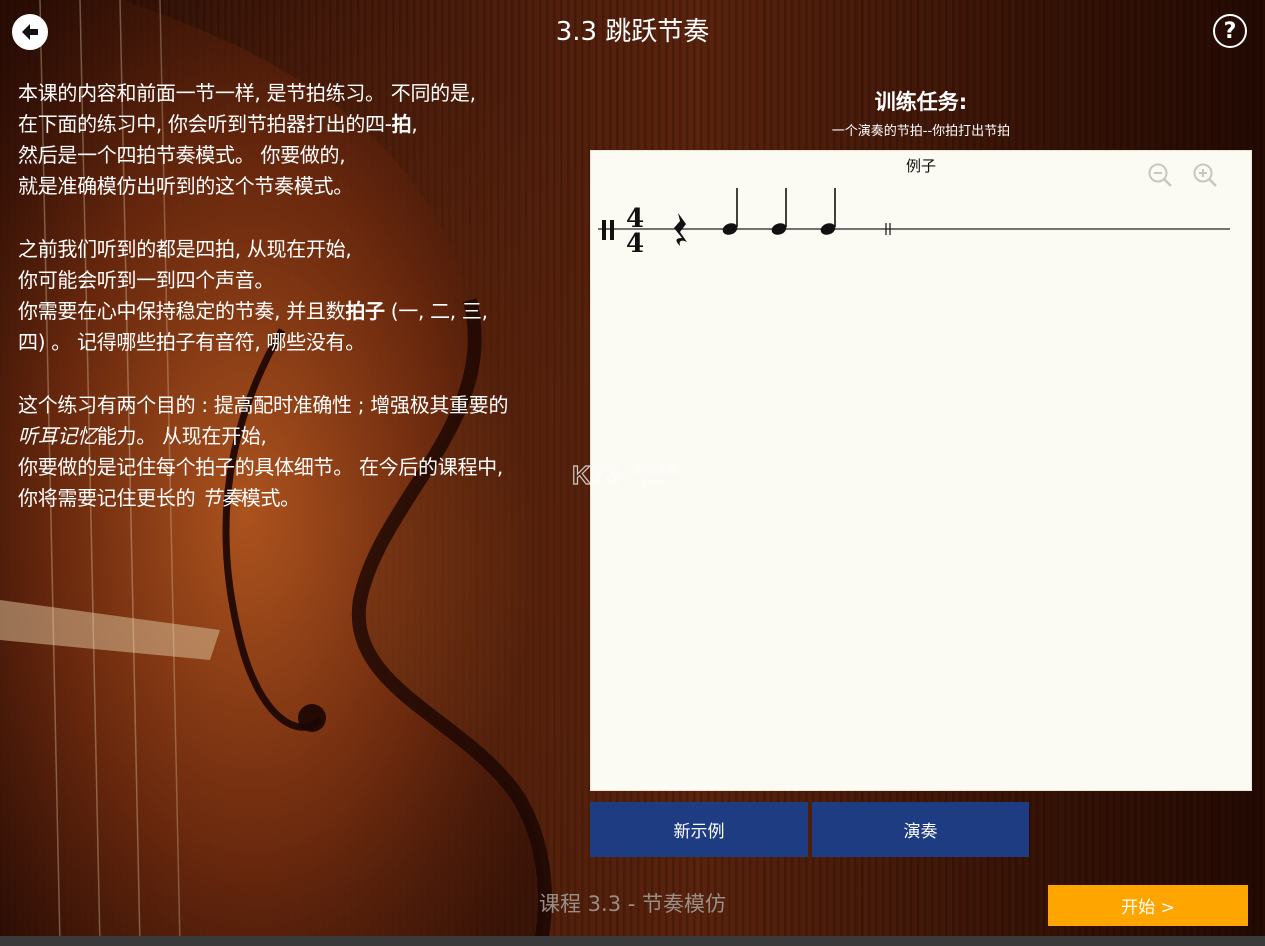 This screenshot has height=946, width=1265. What do you see at coordinates (191, 342) in the screenshot?
I see `lesson-line: 四) 。 记得哪些拍子有音符, 哪些没有。` at bounding box center [191, 342].